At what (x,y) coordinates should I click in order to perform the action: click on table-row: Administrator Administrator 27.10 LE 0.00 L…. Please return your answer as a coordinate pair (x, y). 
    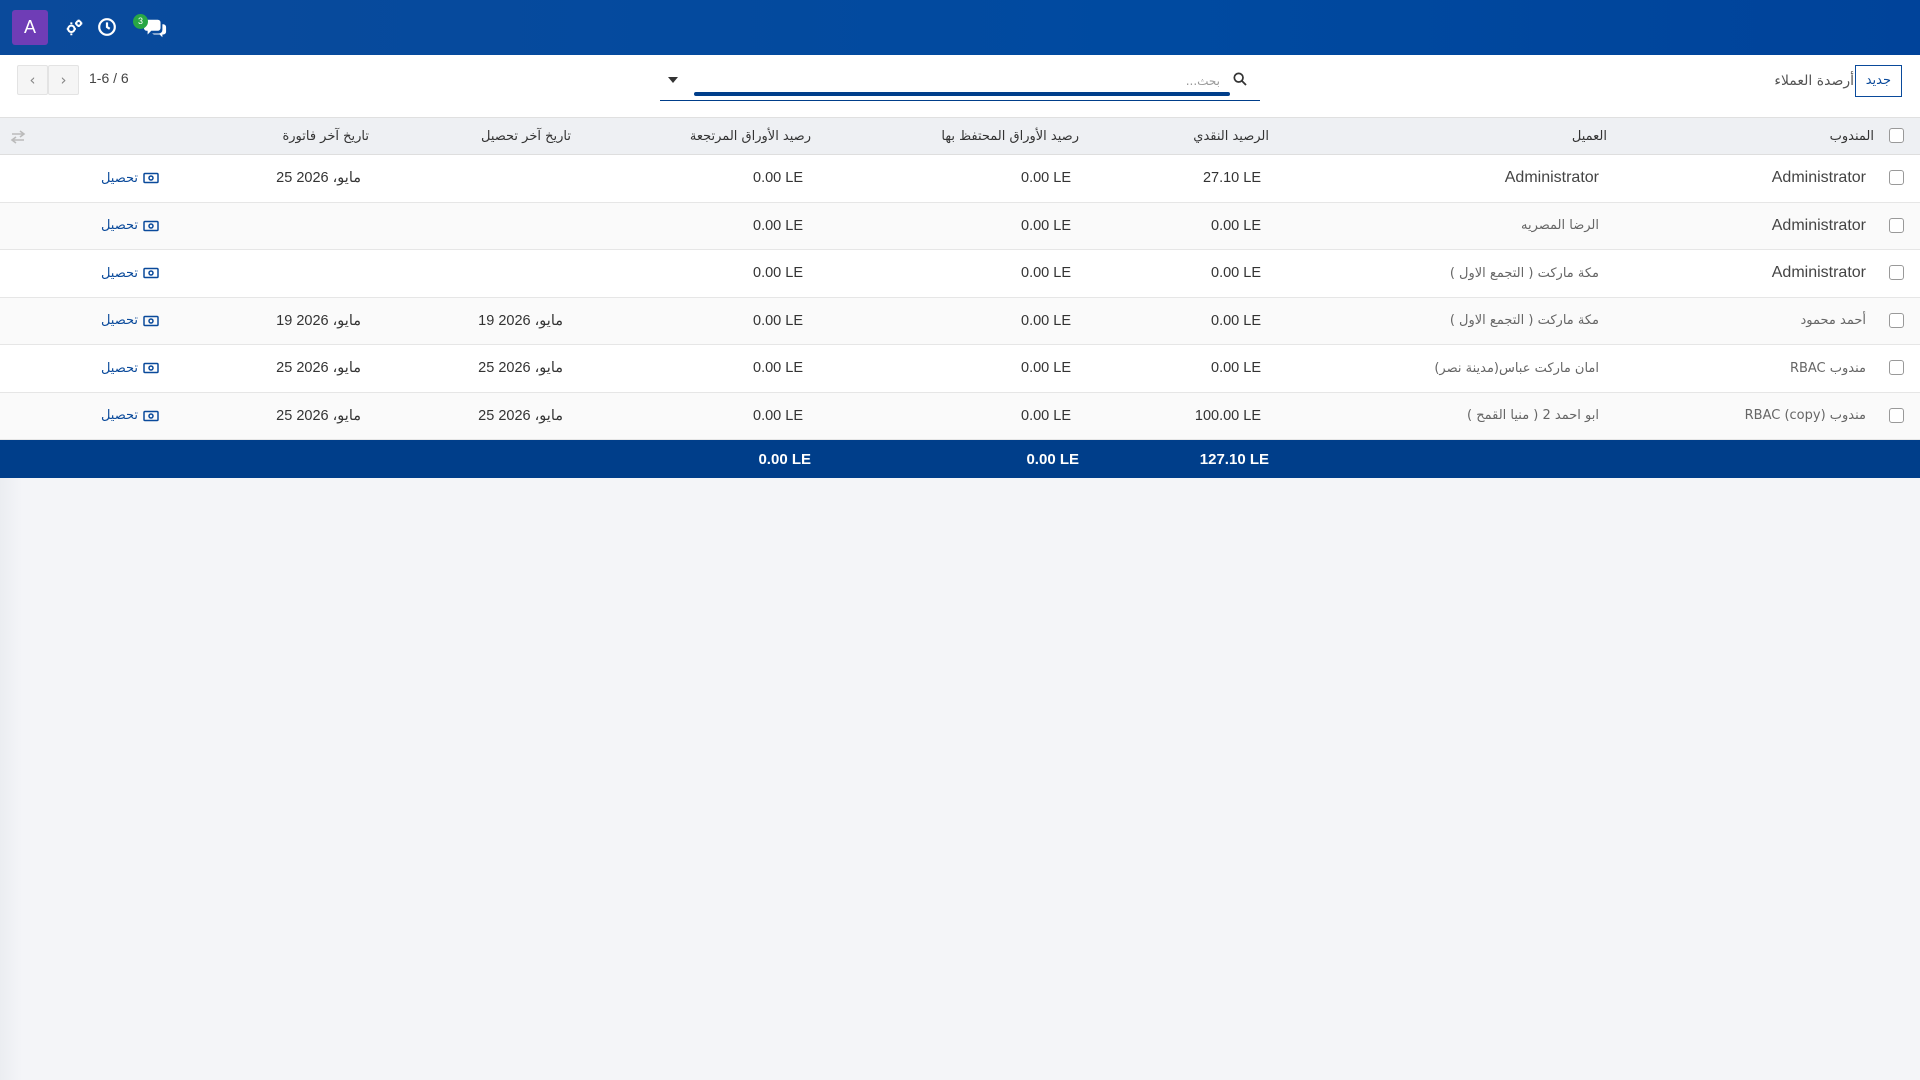
    Looking at the image, I should click on (960, 179).